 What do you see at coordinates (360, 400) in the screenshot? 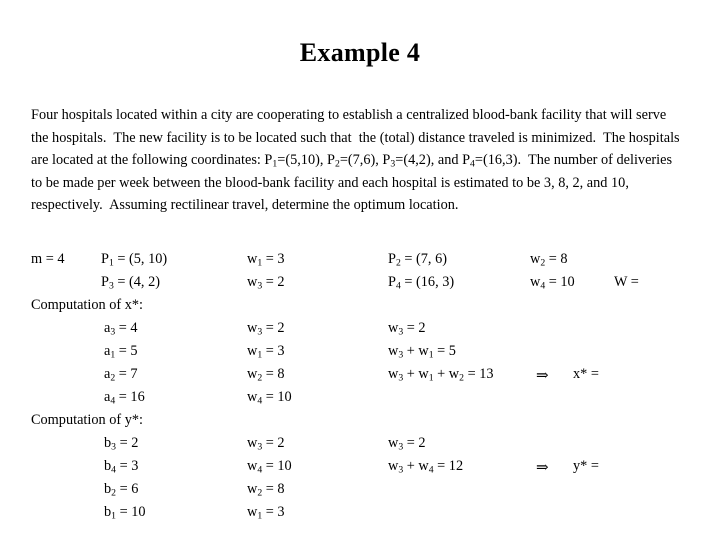
I see `table-row-x-4: a4 = 16 w4 = 10` at bounding box center [360, 400].